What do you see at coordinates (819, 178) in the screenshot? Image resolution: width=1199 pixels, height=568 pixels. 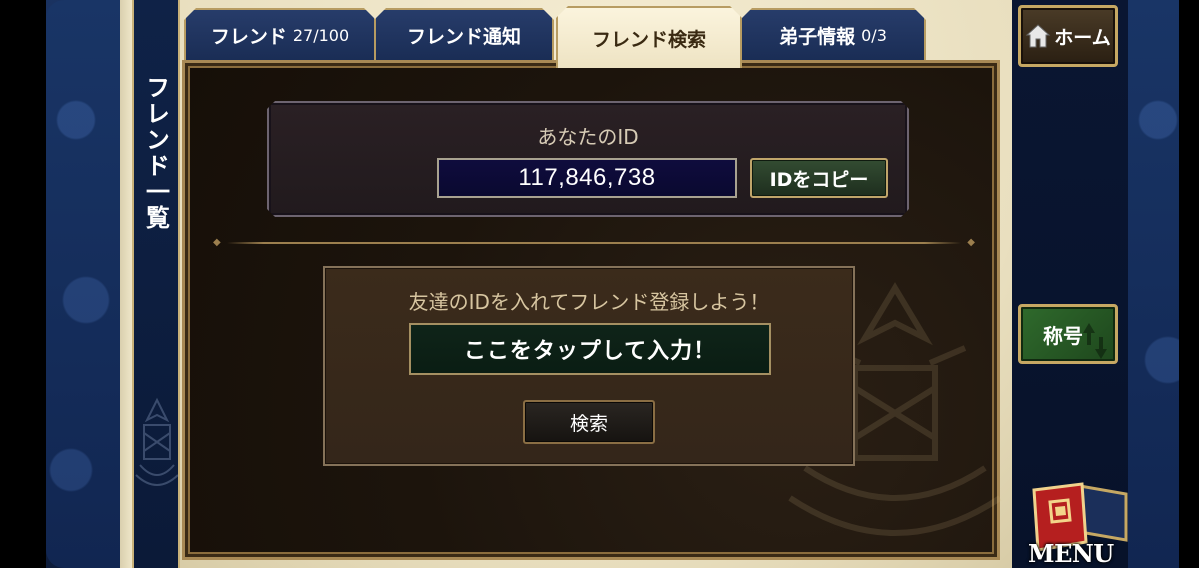 I see `copy-id-button: IDをコピー` at bounding box center [819, 178].